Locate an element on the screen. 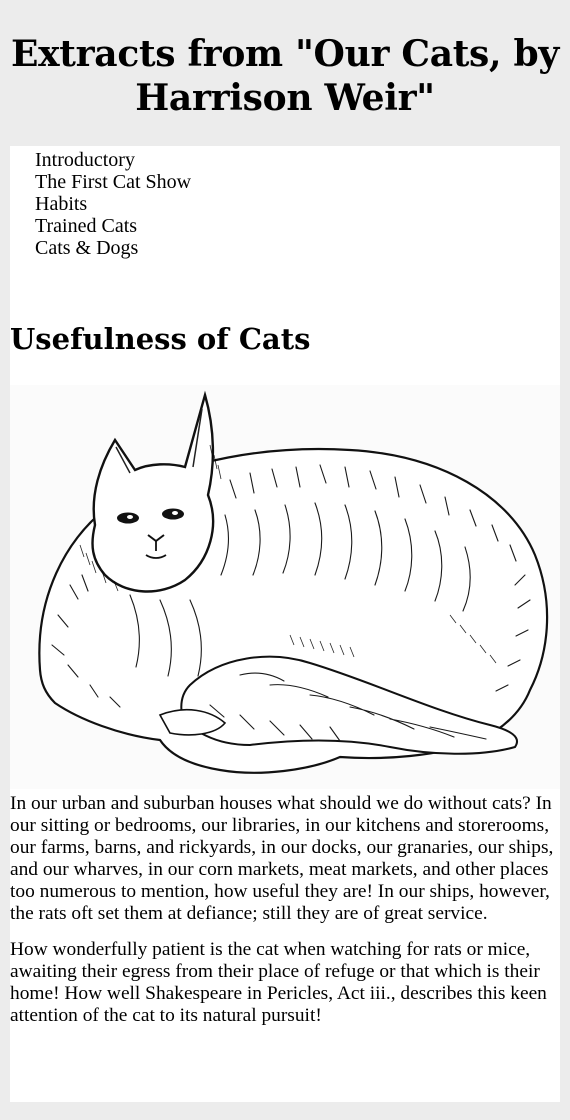  toc-item: Introductory is located at coordinates (297, 160).